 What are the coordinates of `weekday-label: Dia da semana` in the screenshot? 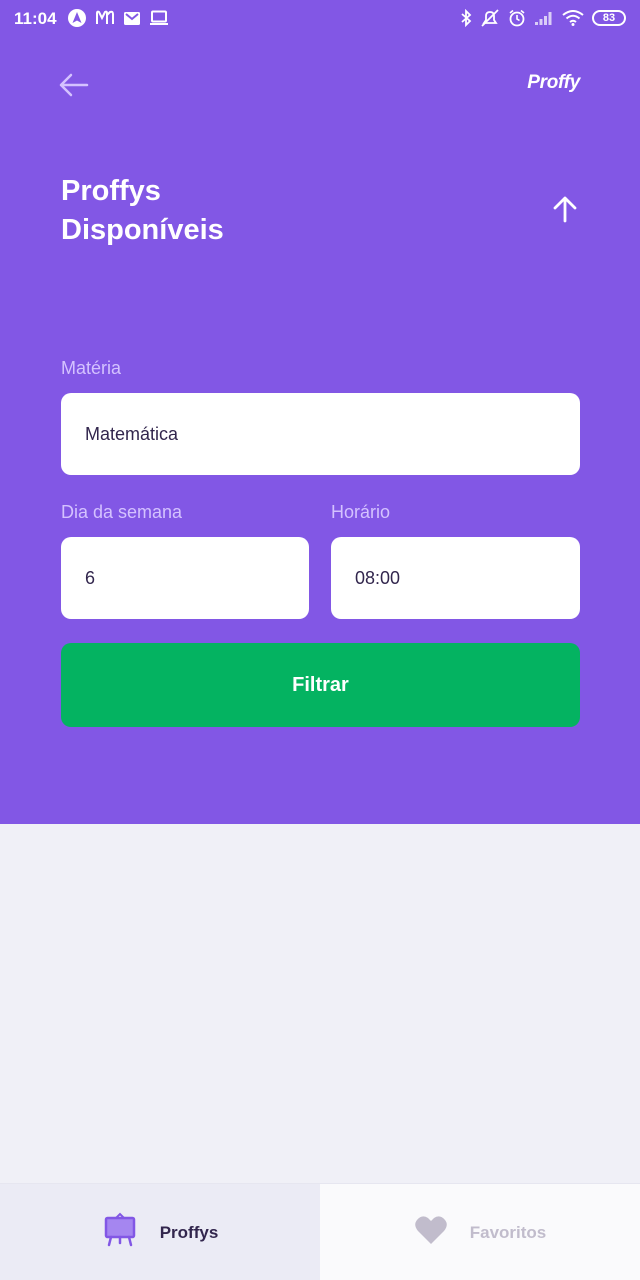 It's located at (122, 512).